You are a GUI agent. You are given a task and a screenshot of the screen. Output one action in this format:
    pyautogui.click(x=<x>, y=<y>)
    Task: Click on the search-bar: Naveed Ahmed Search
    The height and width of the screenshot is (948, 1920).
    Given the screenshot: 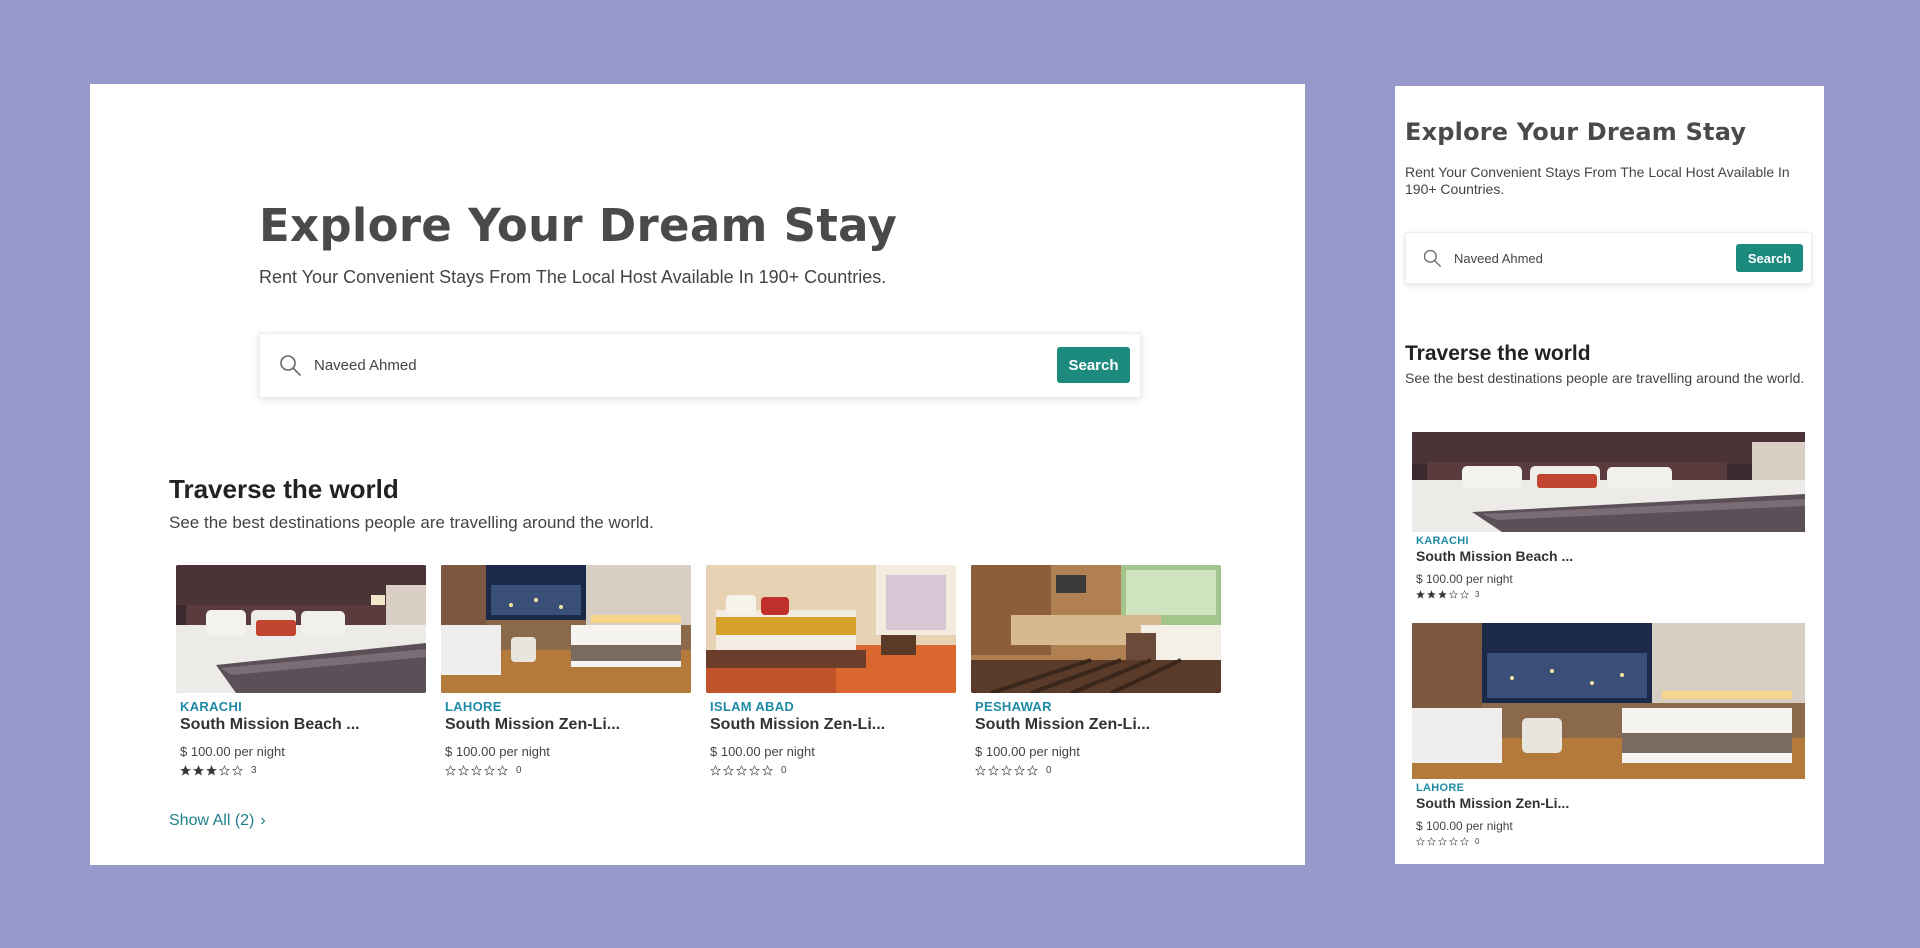 What is the action you would take?
    pyautogui.click(x=1608, y=258)
    